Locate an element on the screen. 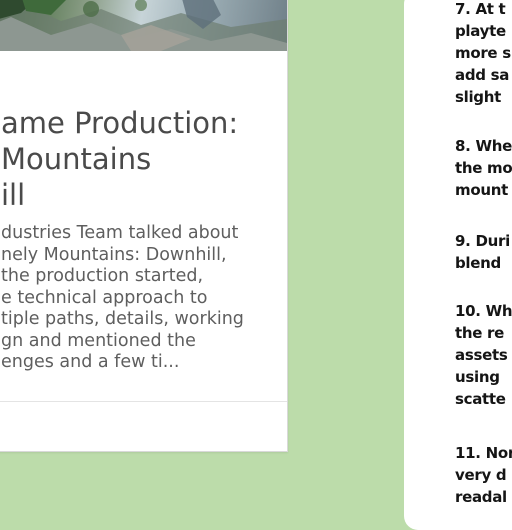 The height and width of the screenshot is (530, 512). article-thumbnail is located at coordinates (143, 25).